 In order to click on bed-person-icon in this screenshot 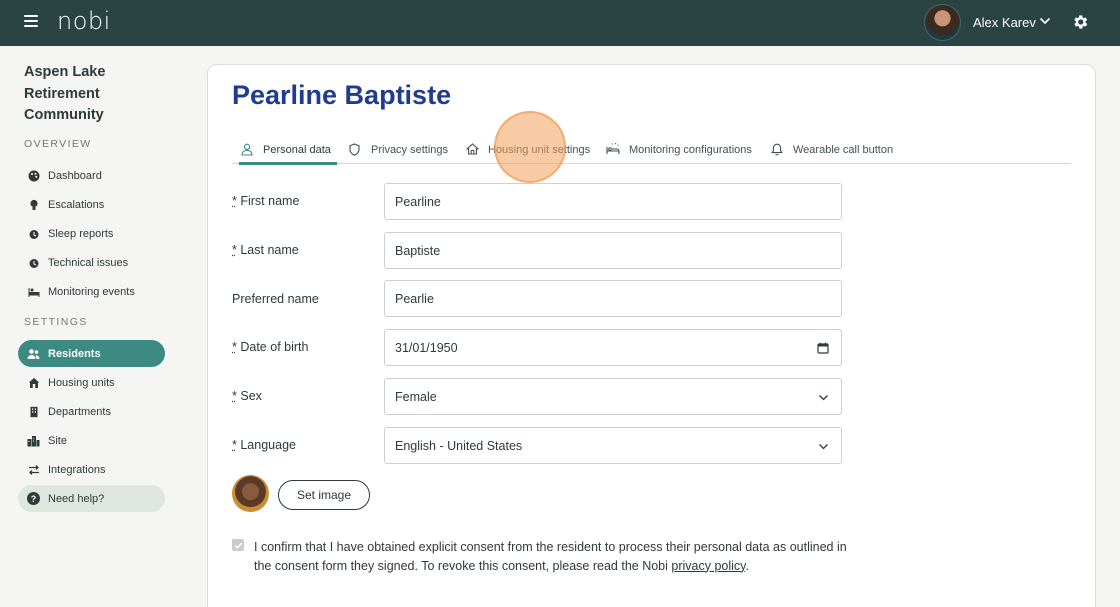, I will do `click(33, 291)`.